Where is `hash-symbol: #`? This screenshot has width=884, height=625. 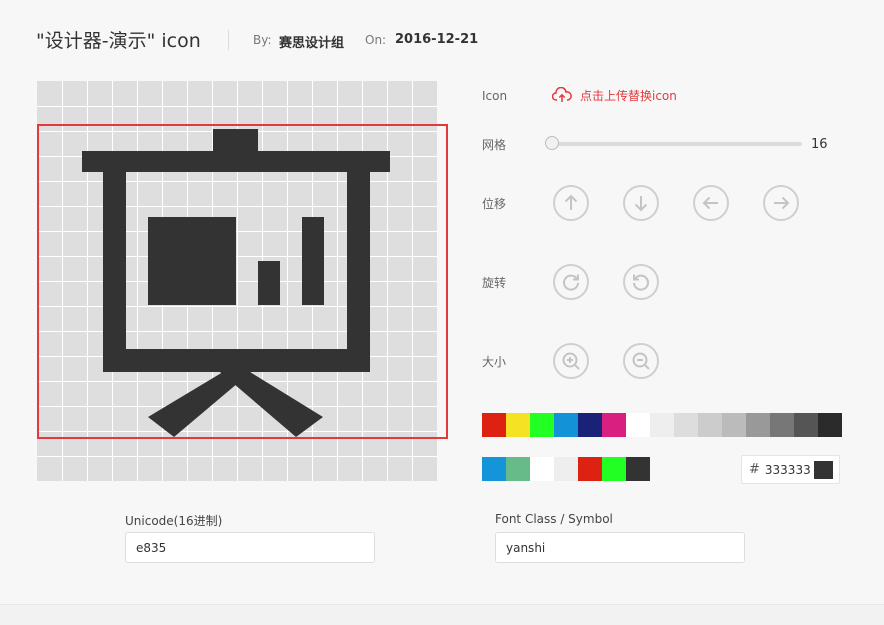
hash-symbol: # is located at coordinates (754, 469).